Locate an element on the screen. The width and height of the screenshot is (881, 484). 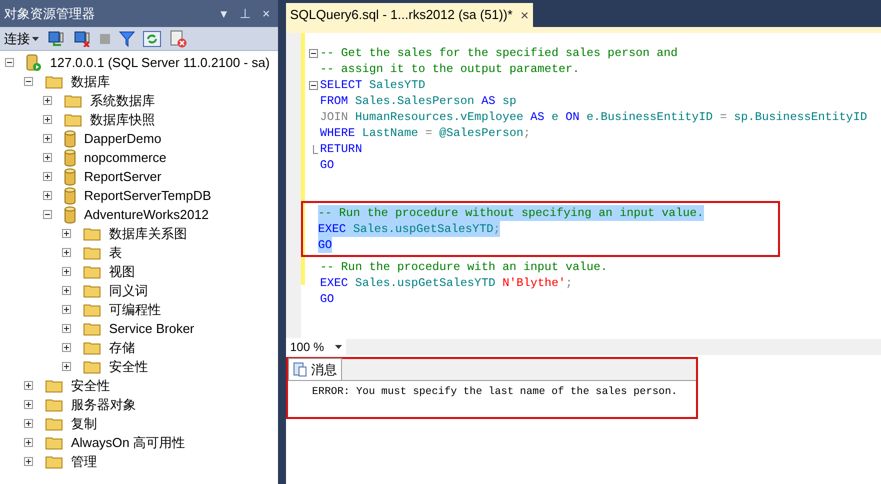
code-line: EXEC Sales.uspGetSalesYTD N'Blythe'; is located at coordinates (446, 283).